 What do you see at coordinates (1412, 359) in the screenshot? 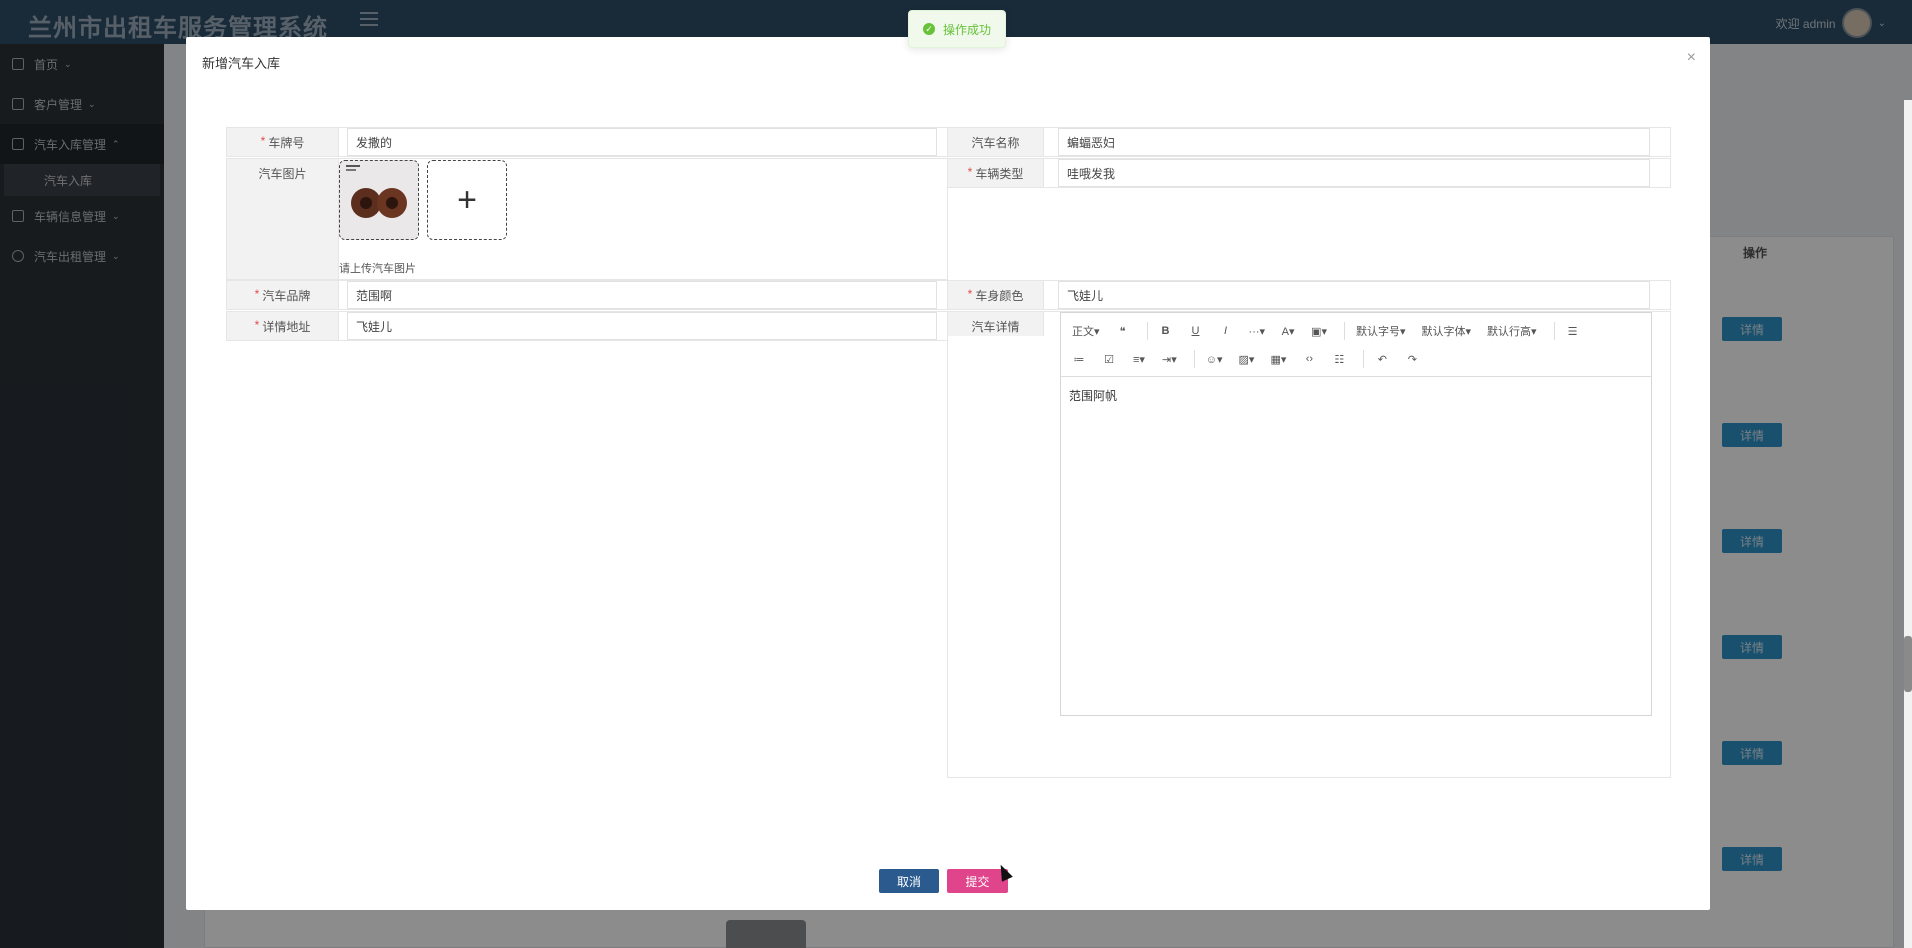
I see `redo-icon: ↷` at bounding box center [1412, 359].